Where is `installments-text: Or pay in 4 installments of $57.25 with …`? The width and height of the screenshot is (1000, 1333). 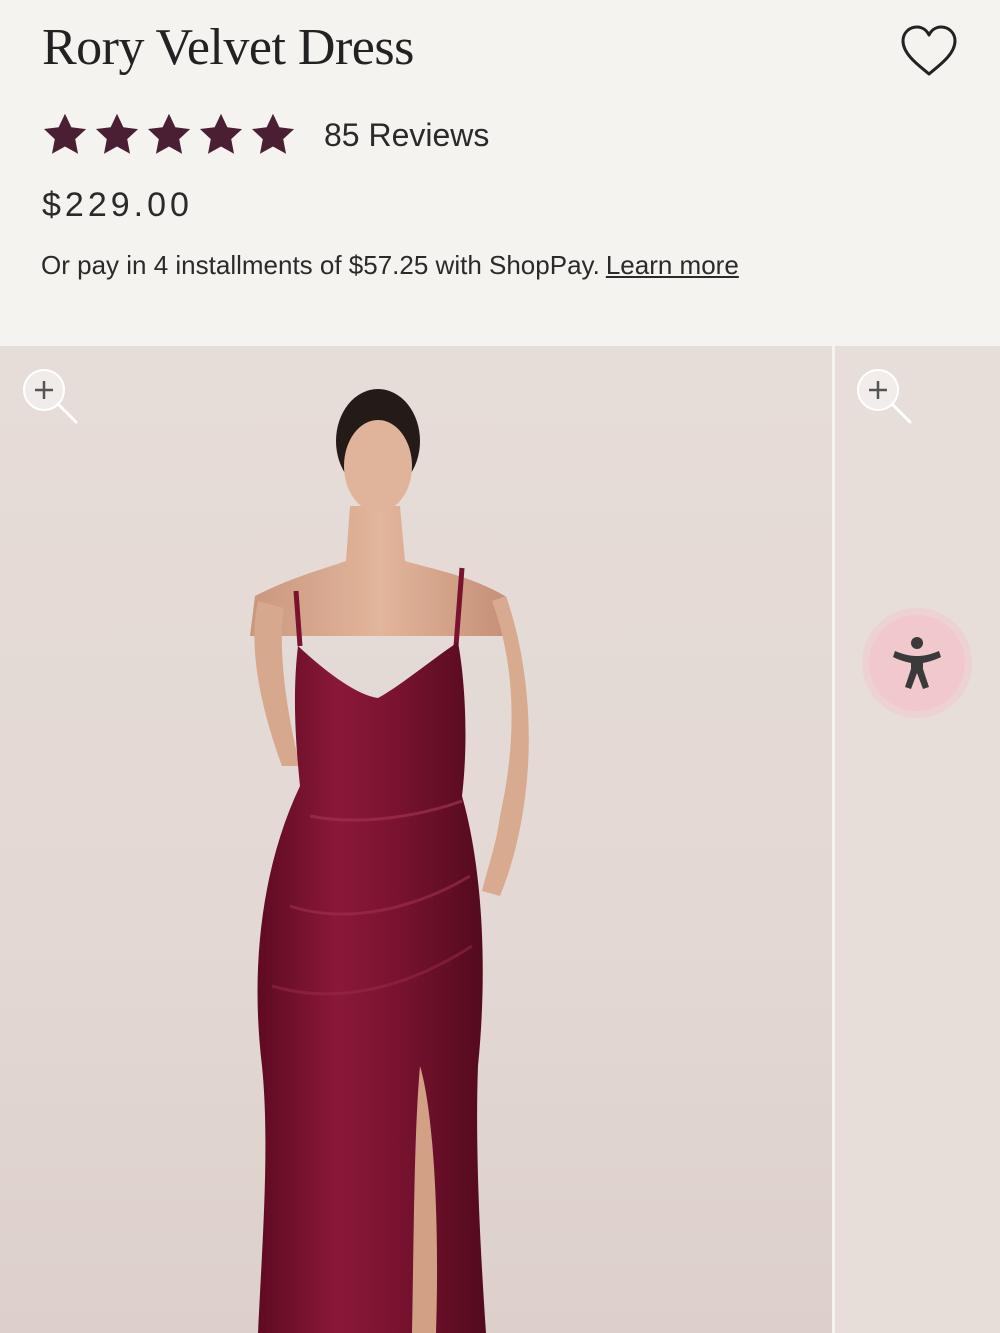
installments-text: Or pay in 4 installments of $57.25 with … is located at coordinates (320, 265).